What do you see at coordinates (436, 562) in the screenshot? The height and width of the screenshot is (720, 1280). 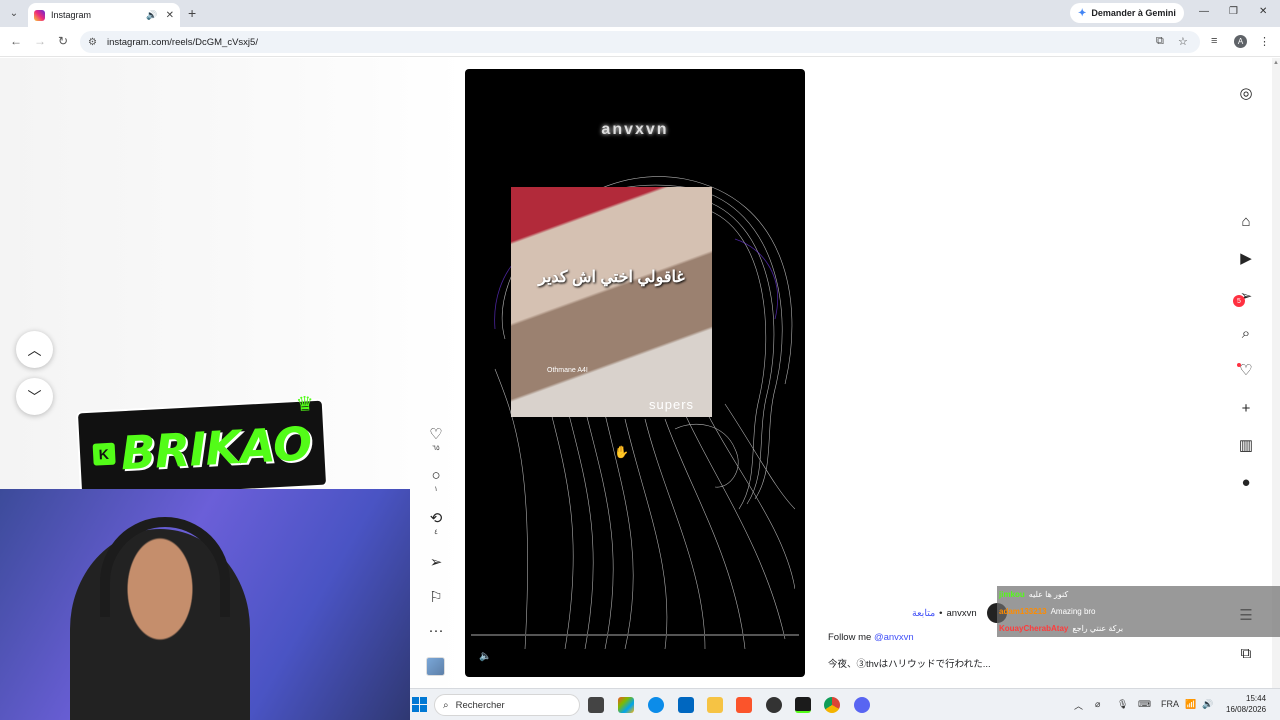 I see `share-button: ➢` at bounding box center [436, 562].